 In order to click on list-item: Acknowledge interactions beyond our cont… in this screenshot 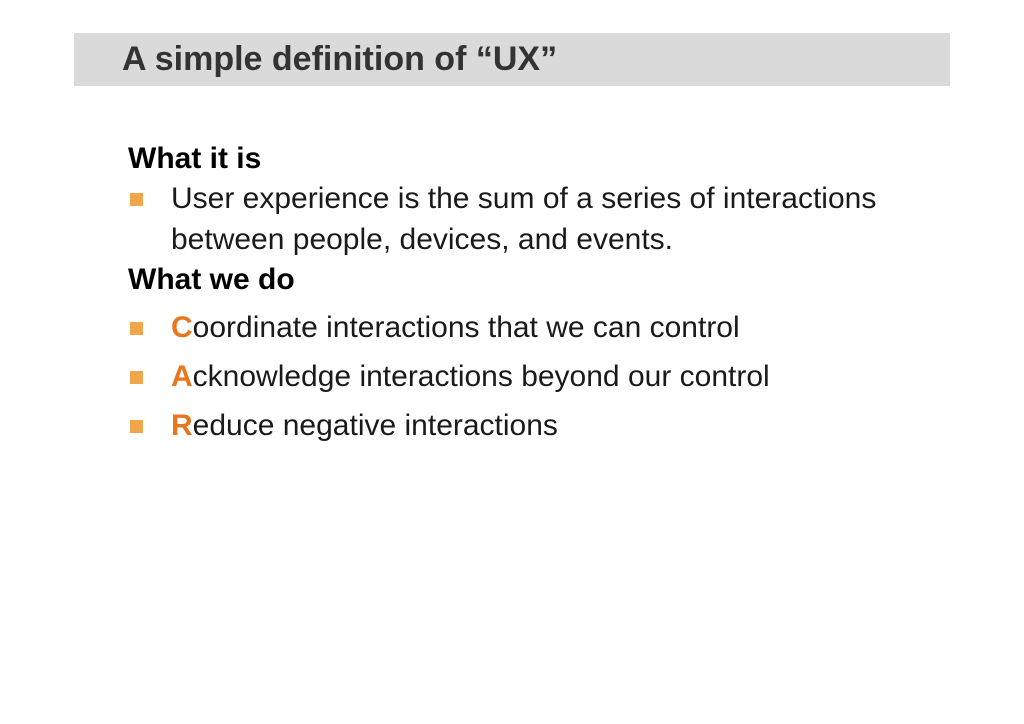, I will do `click(508, 376)`.